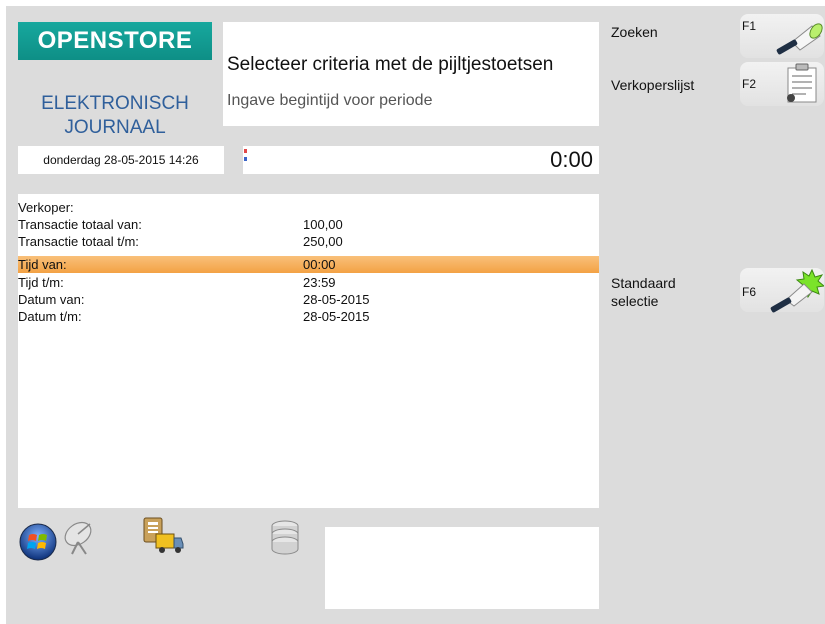 The image size is (825, 624). What do you see at coordinates (50, 316) in the screenshot?
I see `criteria-label: Datum t/m:` at bounding box center [50, 316].